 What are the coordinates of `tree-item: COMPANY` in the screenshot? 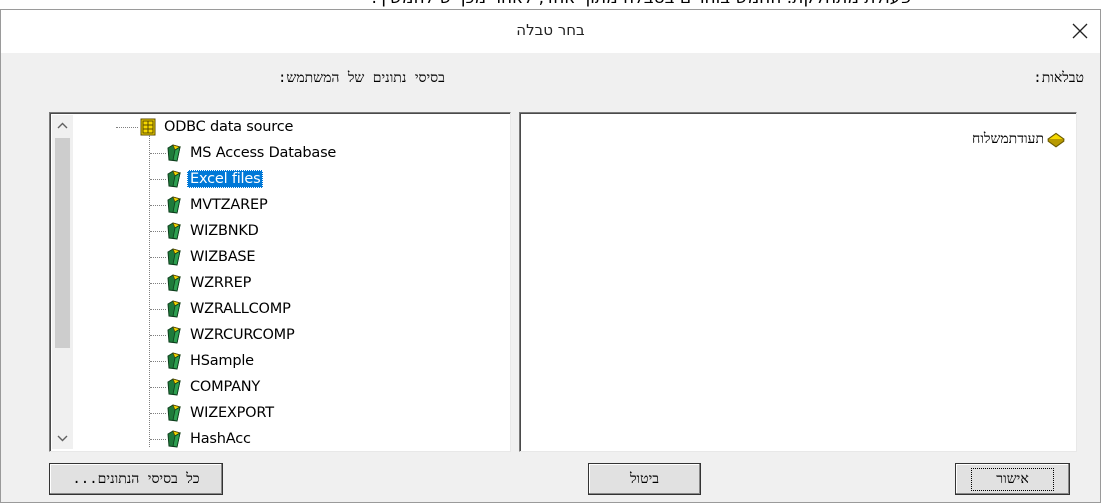 It's located at (213, 387).